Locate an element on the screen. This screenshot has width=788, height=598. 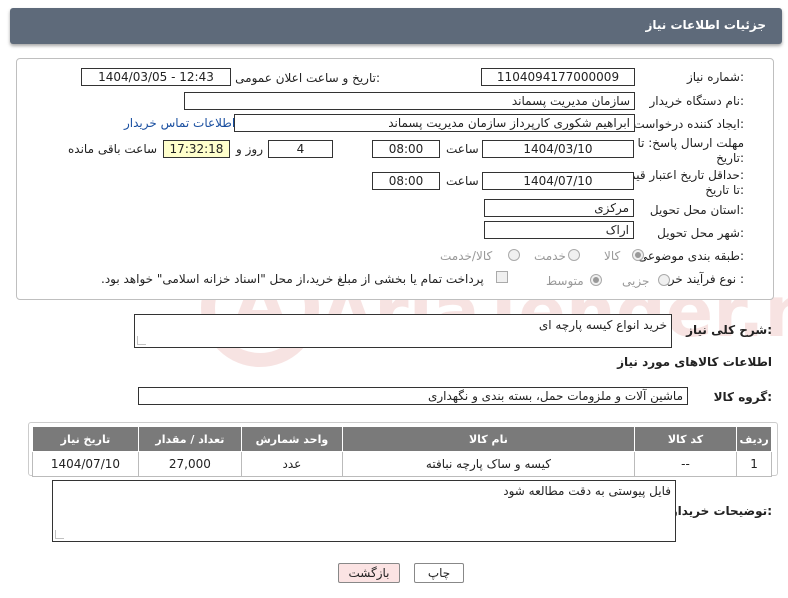
price-validity-time-label: ساعت is located at coordinates (462, 181).